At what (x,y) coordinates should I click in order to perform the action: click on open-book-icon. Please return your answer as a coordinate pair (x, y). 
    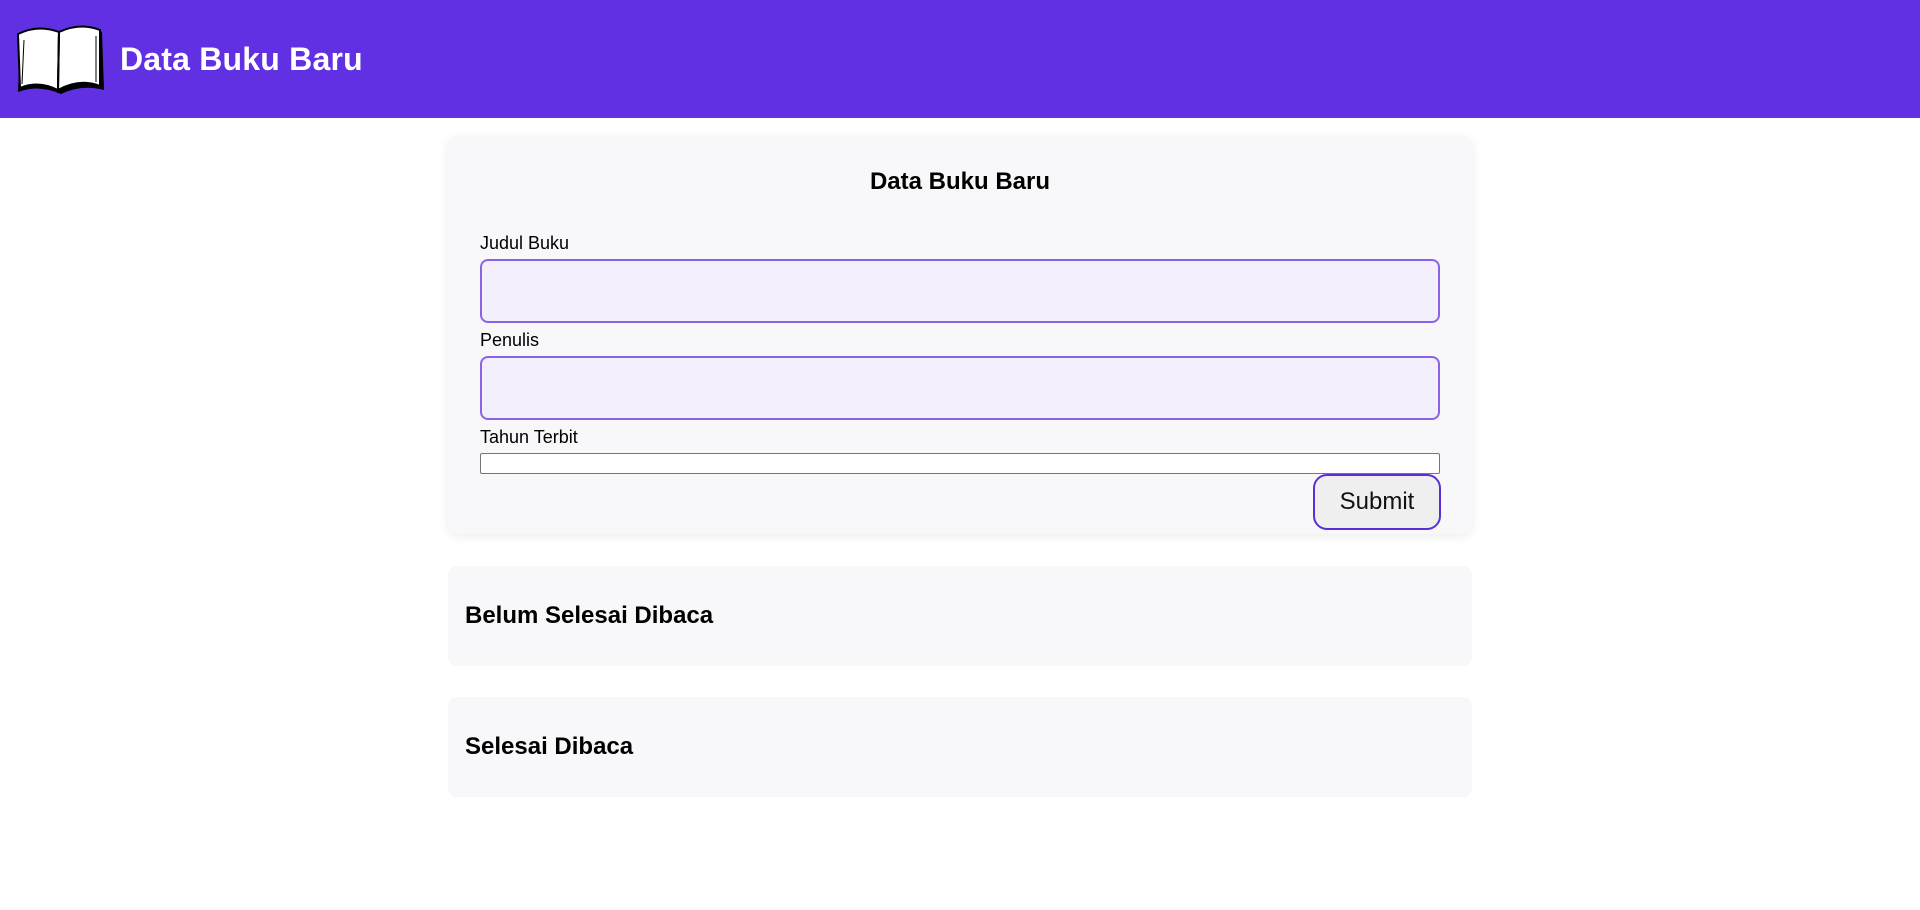
    Looking at the image, I should click on (60, 60).